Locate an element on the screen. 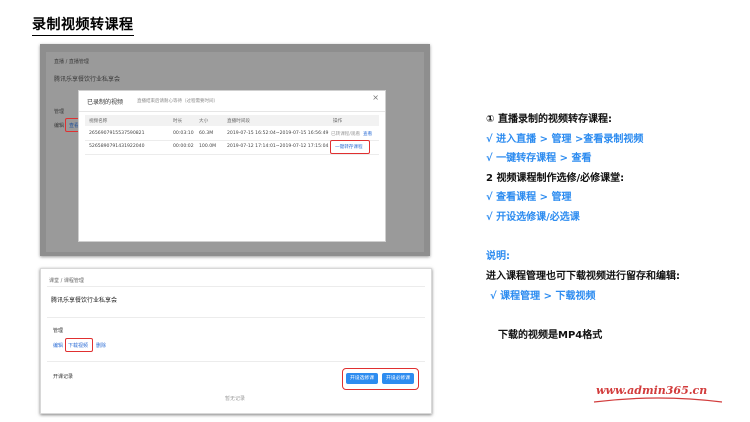  row2-duration: 00:00:02 is located at coordinates (183, 146).